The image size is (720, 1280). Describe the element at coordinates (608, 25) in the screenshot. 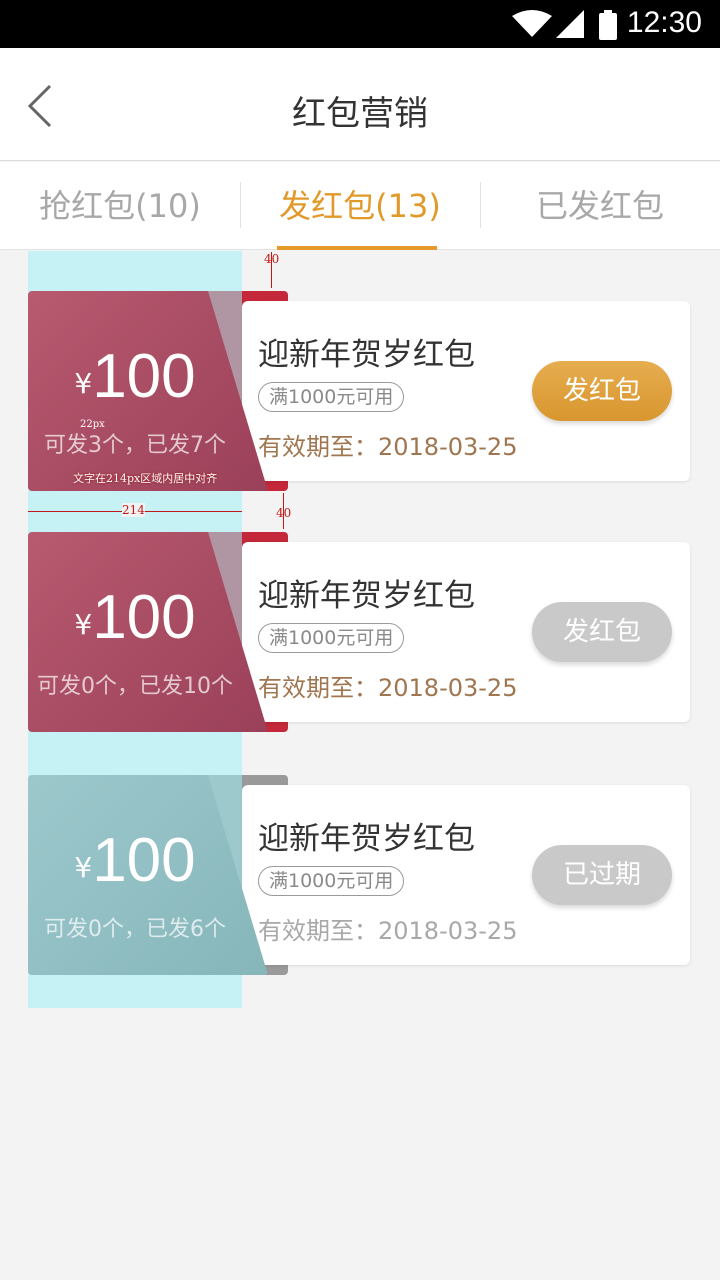

I see `battery-icon` at that location.